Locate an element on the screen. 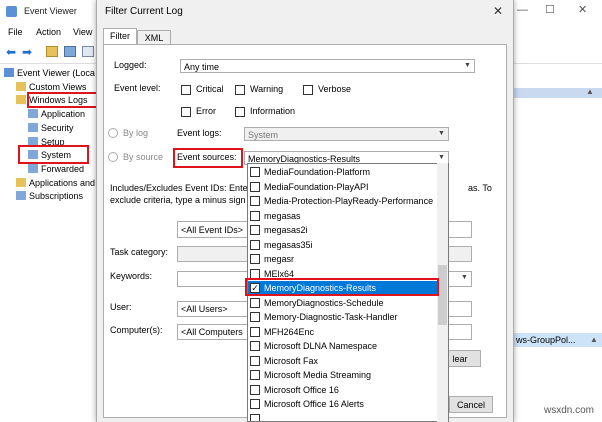 The width and height of the screenshot is (602, 422). dropdown-scrollbar-thumb is located at coordinates (442, 295).